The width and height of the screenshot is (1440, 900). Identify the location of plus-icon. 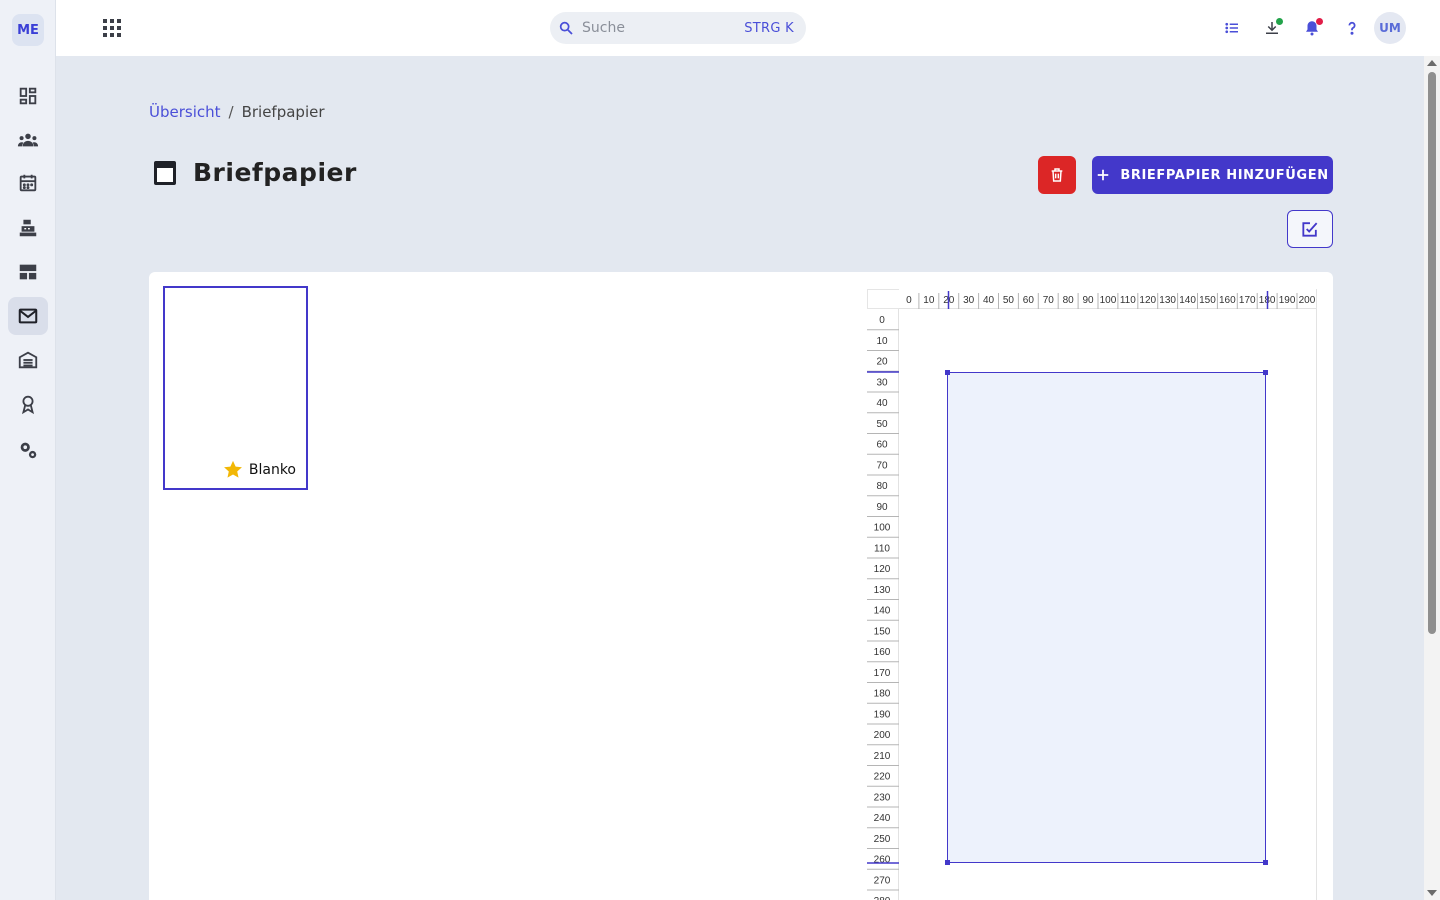
(1103, 175).